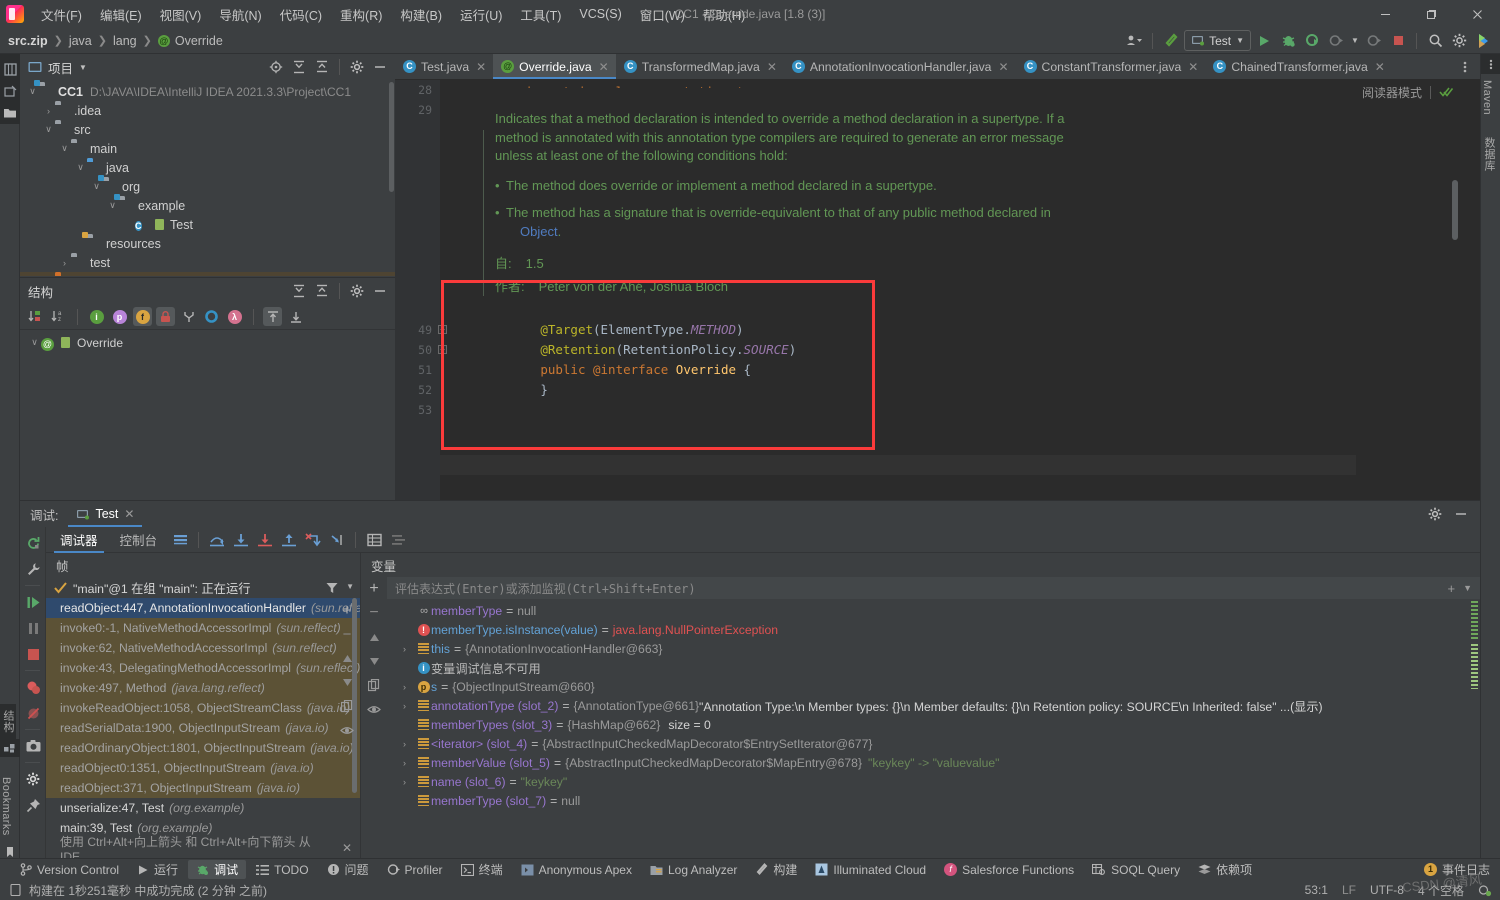 This screenshot has height=900, width=1500. I want to click on profile-dropdown-icon: ▼, so click(1355, 41).